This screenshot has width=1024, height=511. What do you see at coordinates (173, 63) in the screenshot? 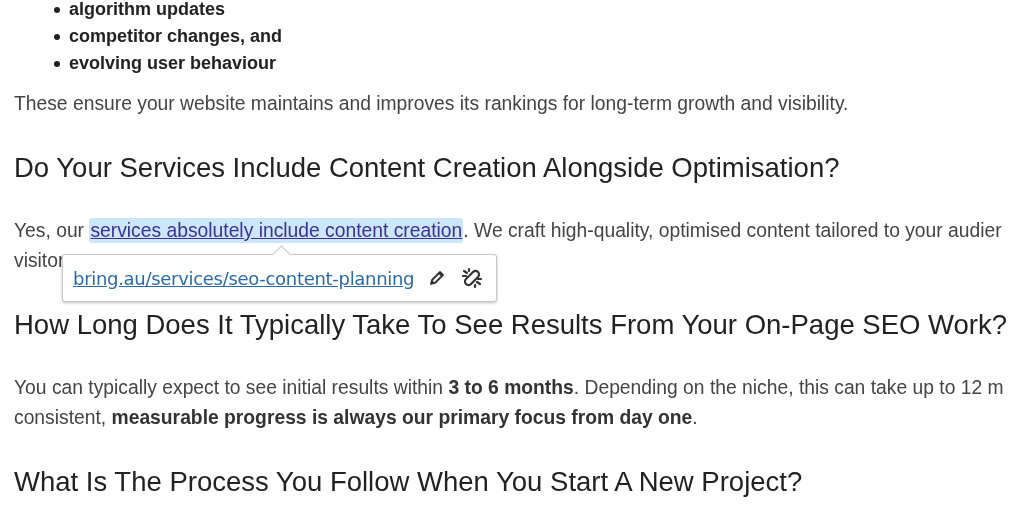
I see `list-item: evolving user behaviour` at bounding box center [173, 63].